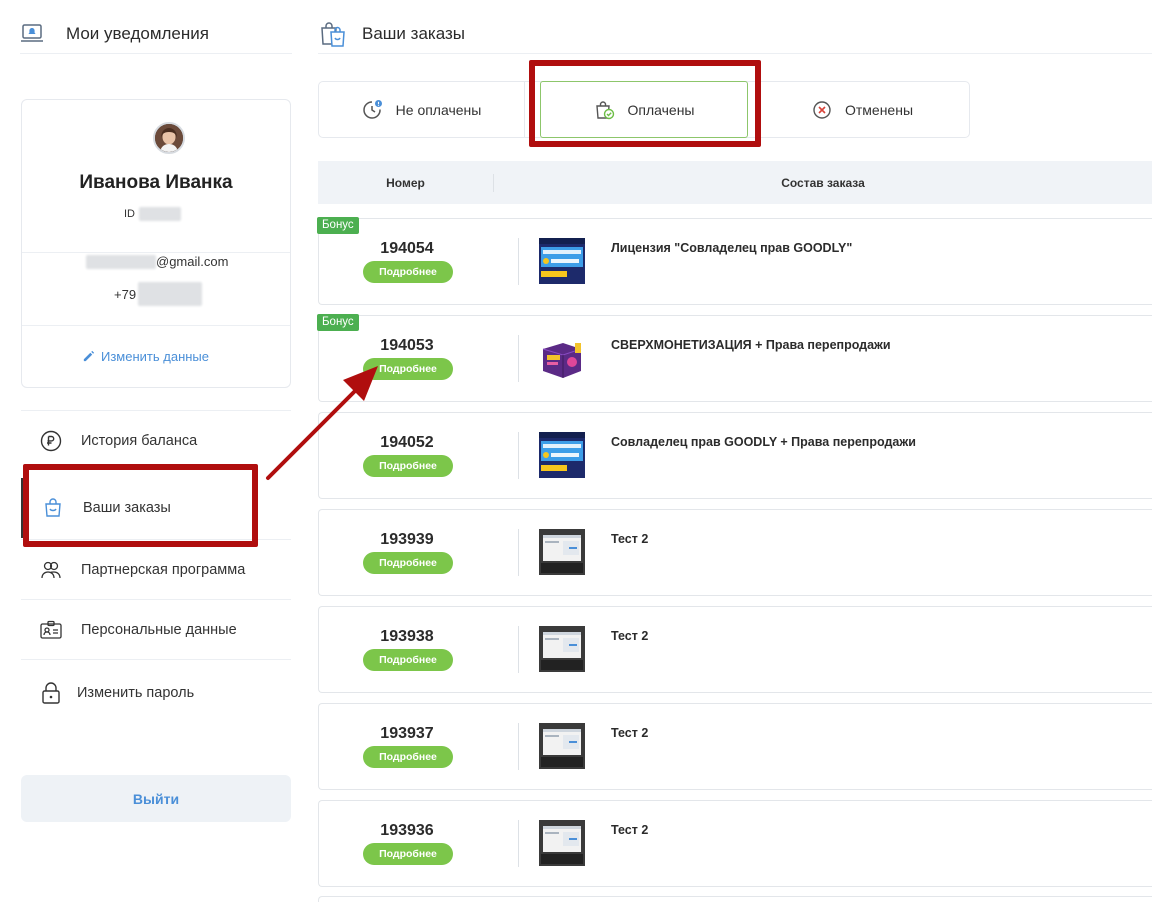  I want to click on edit-profile-link: Изменить данные, so click(145, 356).